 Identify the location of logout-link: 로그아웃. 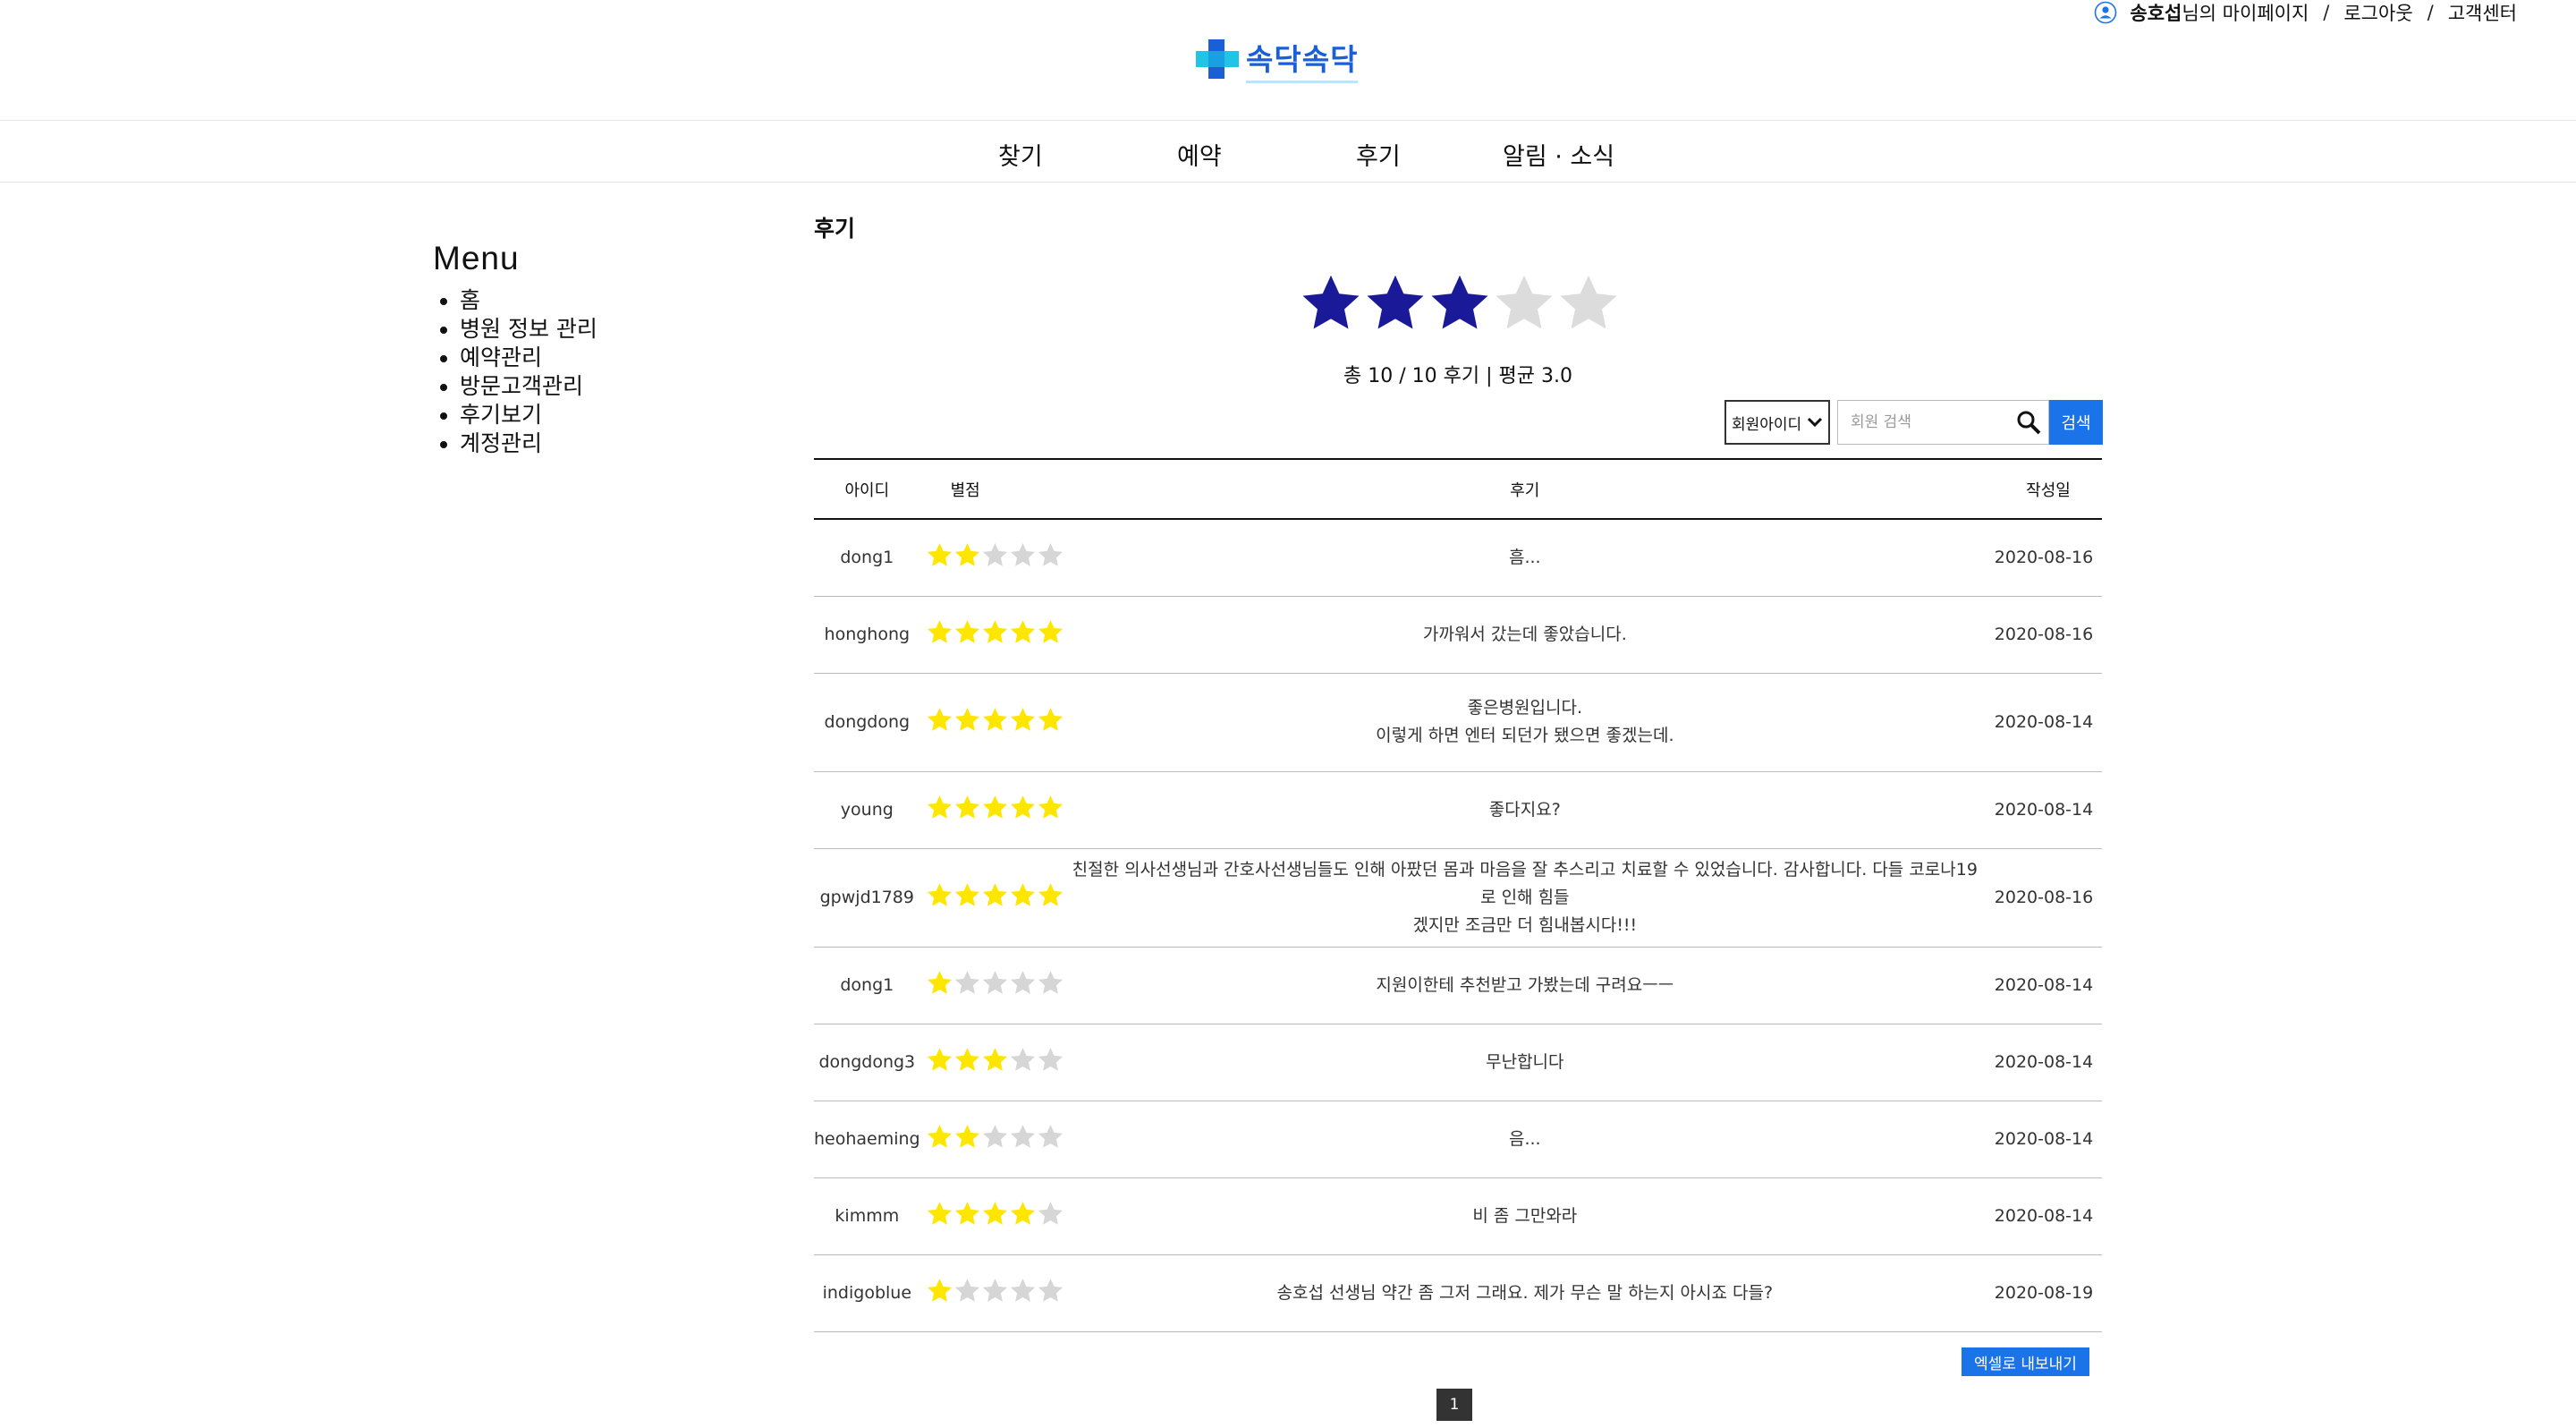
(2377, 13).